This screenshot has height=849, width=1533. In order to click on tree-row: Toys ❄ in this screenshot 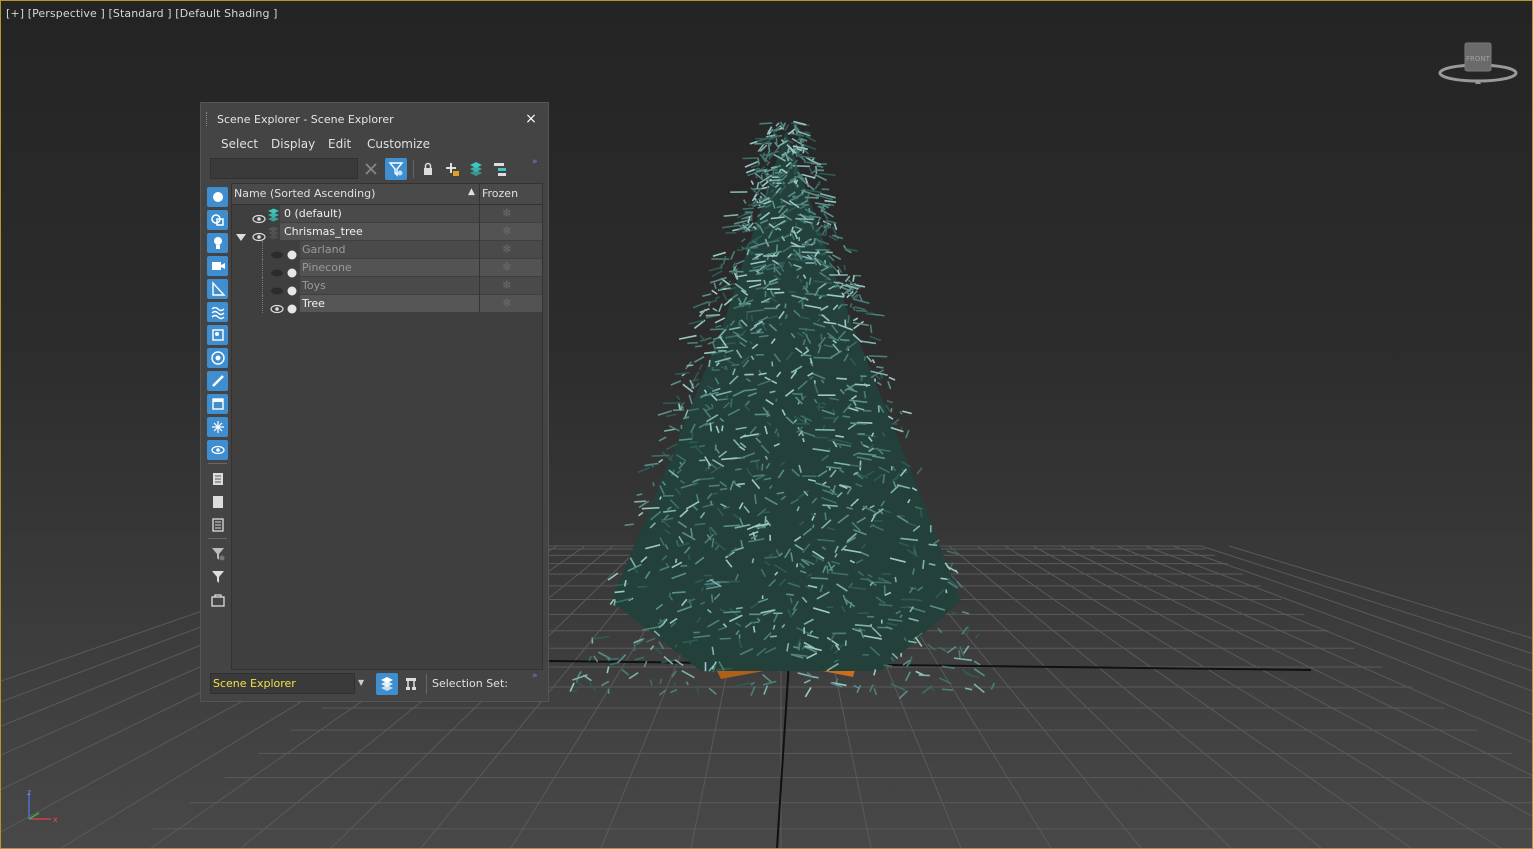, I will do `click(387, 286)`.